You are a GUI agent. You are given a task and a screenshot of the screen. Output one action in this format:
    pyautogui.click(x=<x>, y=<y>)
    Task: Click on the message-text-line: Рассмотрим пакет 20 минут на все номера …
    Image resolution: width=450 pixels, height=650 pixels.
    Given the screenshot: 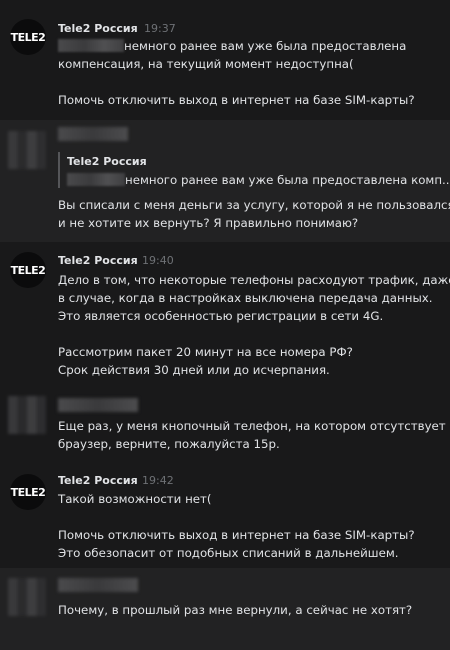 What is the action you would take?
    pyautogui.click(x=205, y=352)
    